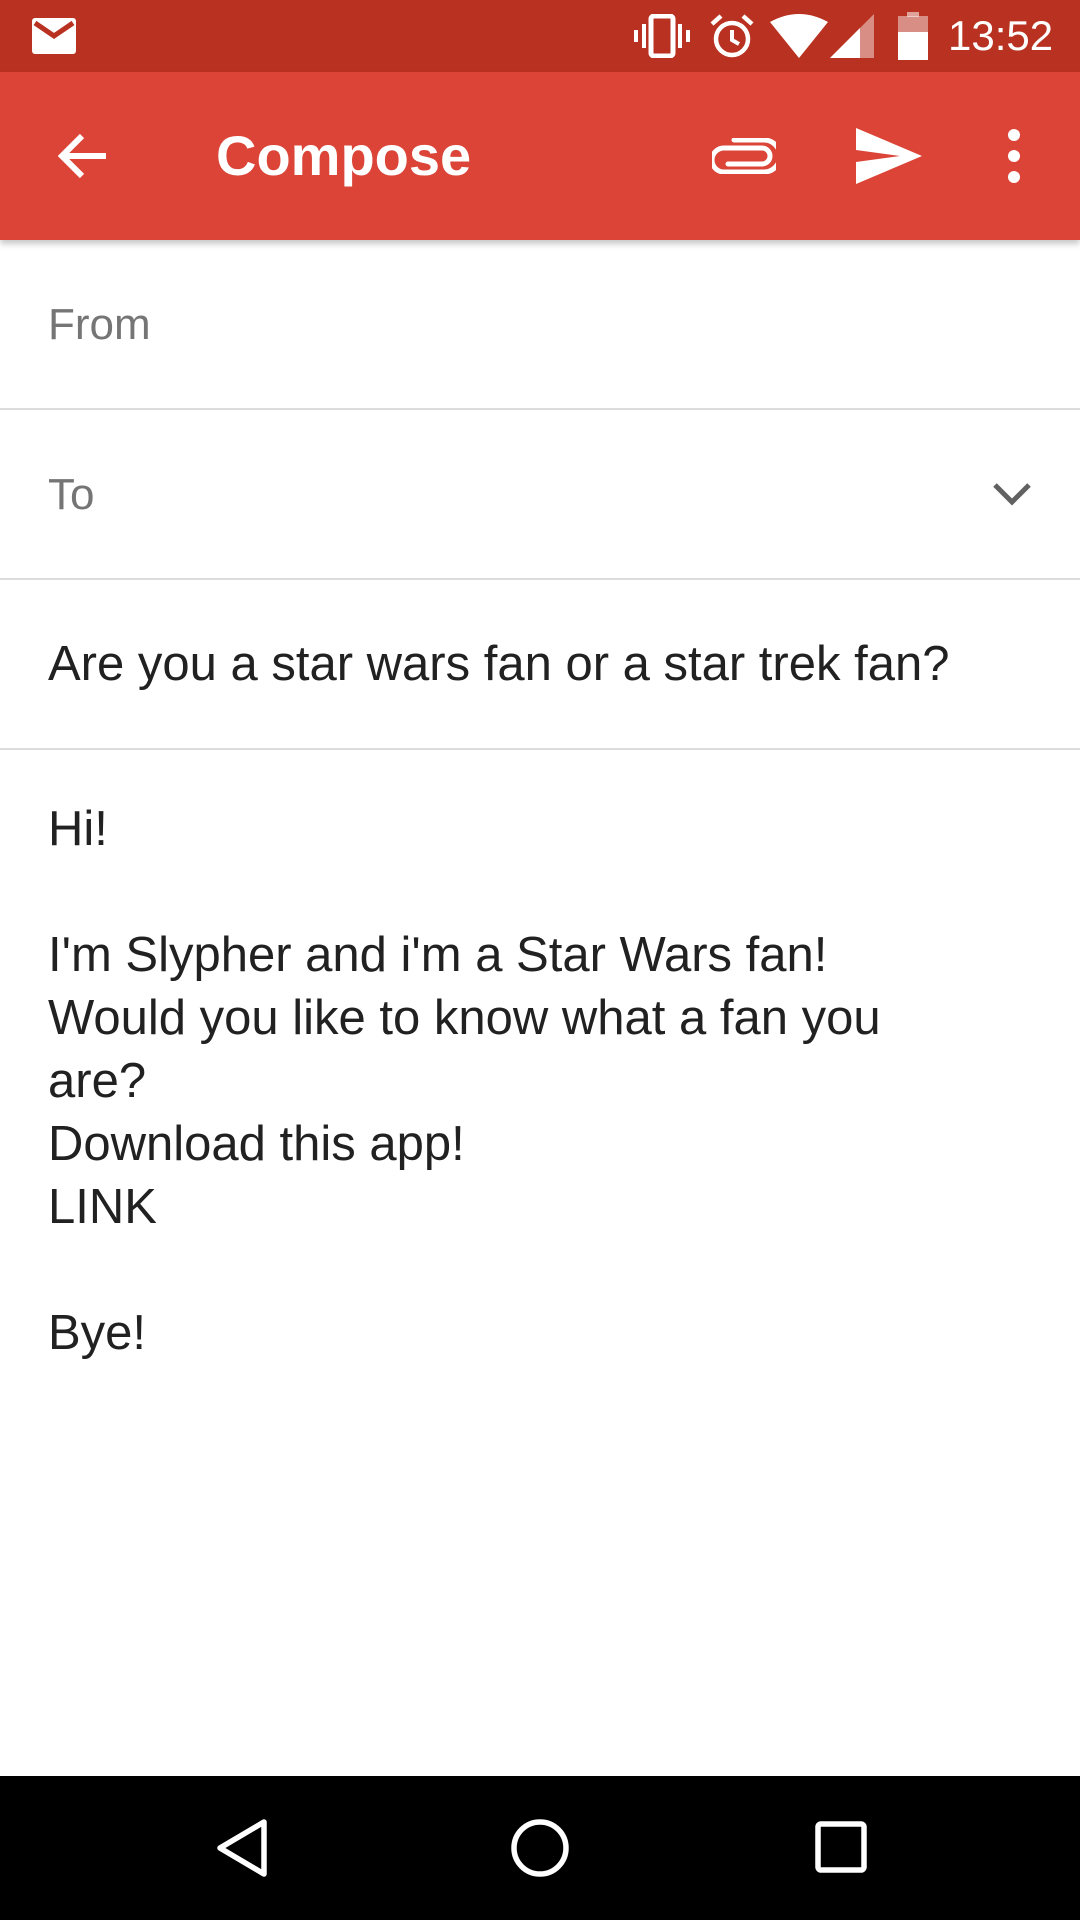 The height and width of the screenshot is (1920, 1080). What do you see at coordinates (732, 36) in the screenshot?
I see `alarm-icon` at bounding box center [732, 36].